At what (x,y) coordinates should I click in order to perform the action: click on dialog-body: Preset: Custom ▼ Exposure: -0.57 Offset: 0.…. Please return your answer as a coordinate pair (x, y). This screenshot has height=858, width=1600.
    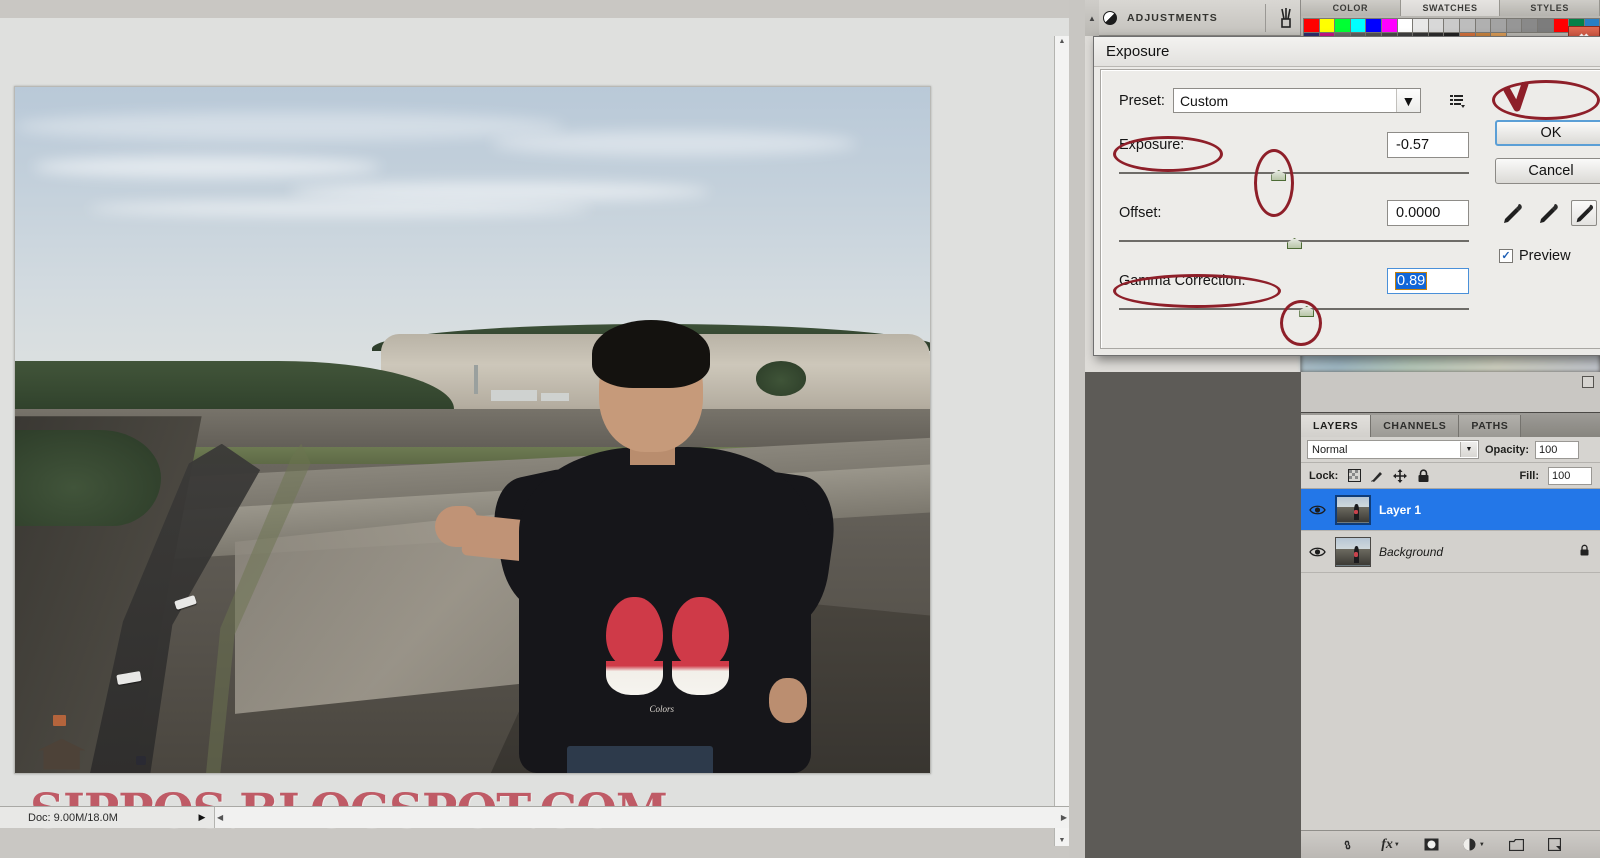
    Looking at the image, I should click on (1350, 209).